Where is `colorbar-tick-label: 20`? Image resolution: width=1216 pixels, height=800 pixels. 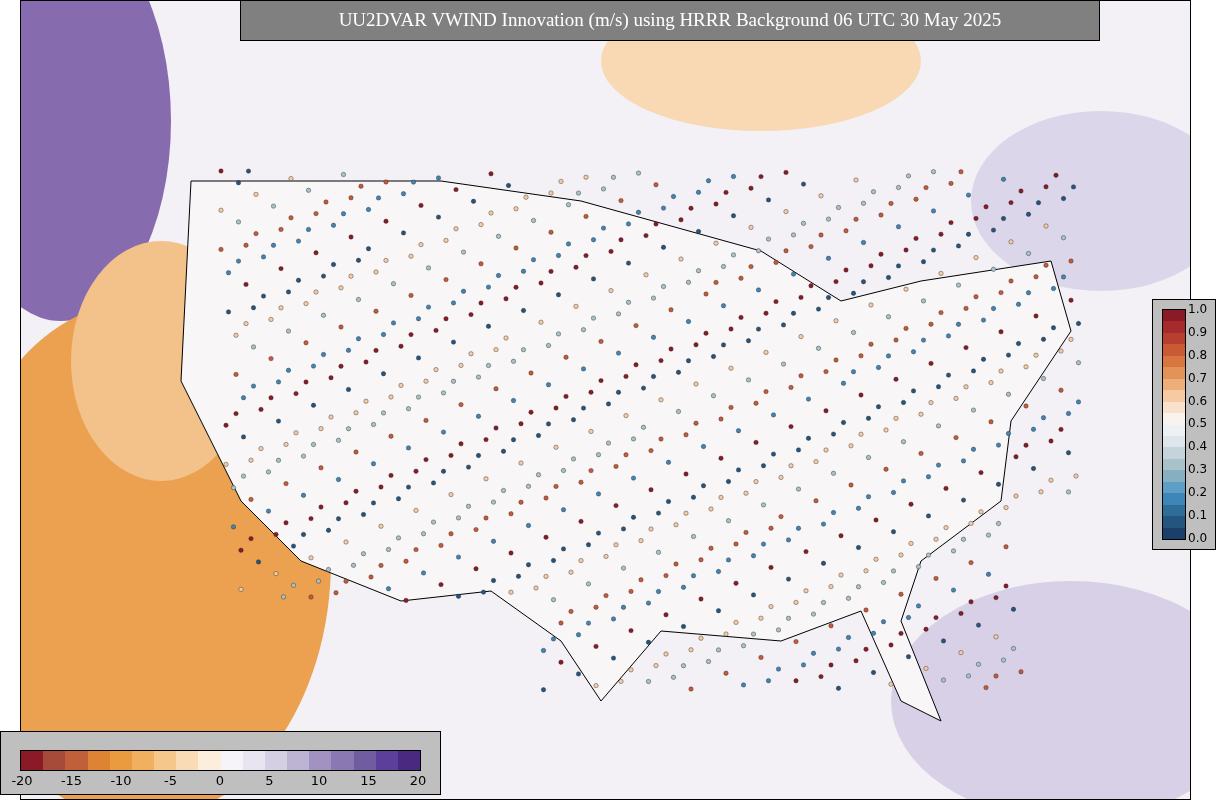 colorbar-tick-label: 20 is located at coordinates (418, 780).